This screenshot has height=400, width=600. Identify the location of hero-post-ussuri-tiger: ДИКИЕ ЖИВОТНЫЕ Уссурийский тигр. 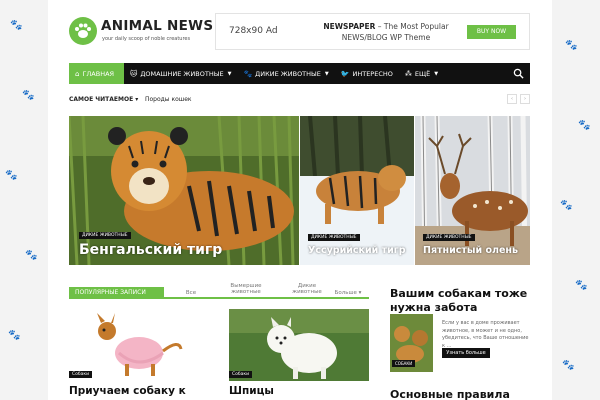
(357, 190).